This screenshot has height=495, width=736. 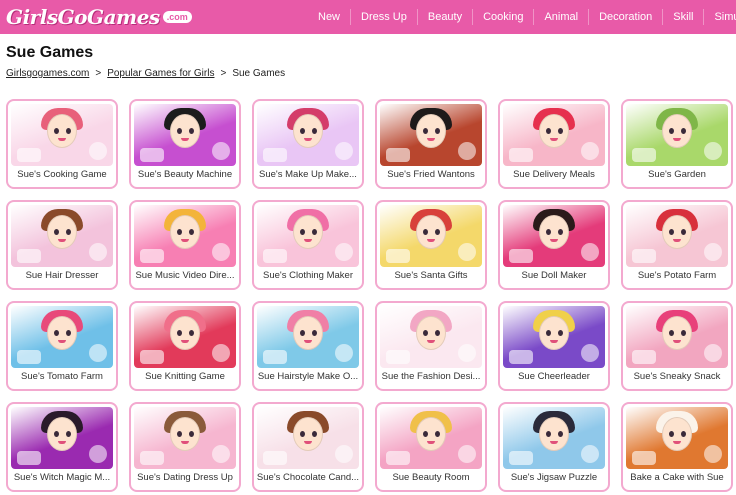 I want to click on game-title: Bake a Cake with Sue, so click(x=677, y=477).